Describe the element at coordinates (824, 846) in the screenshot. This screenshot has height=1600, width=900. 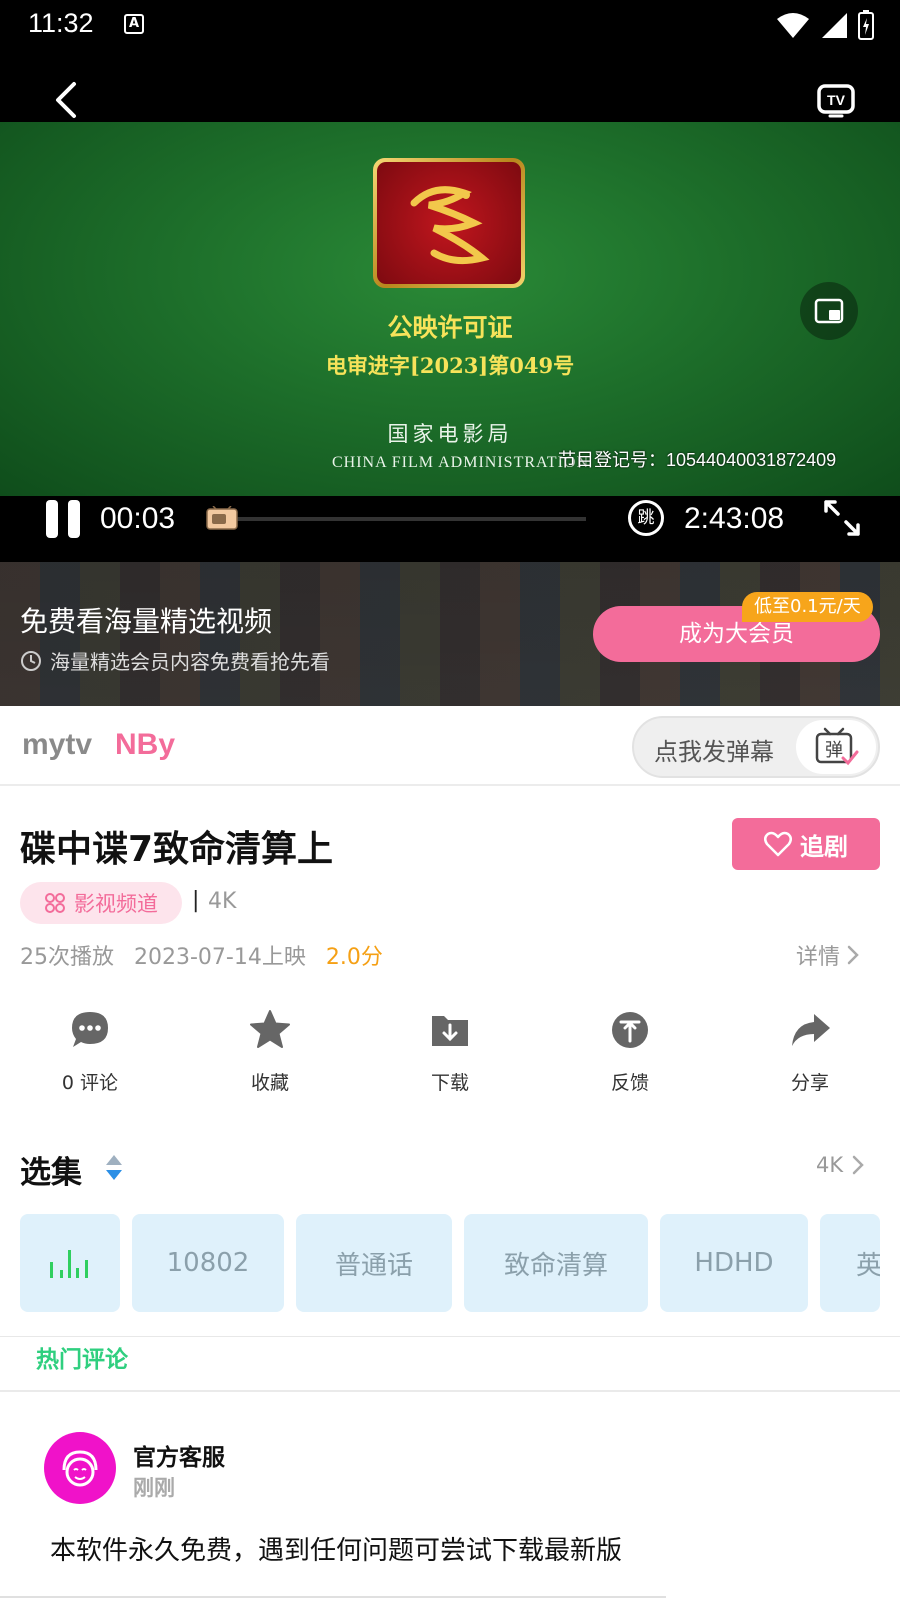
I see `follow-label: 追剧` at that location.